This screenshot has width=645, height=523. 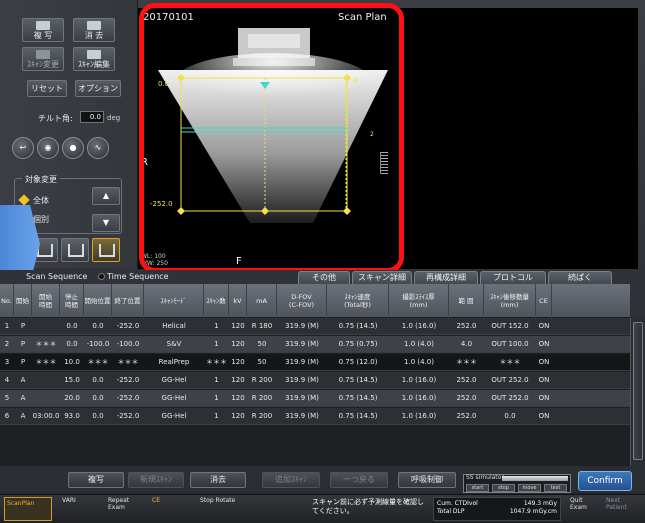 I want to click on scanner-icon, so click(x=94, y=54).